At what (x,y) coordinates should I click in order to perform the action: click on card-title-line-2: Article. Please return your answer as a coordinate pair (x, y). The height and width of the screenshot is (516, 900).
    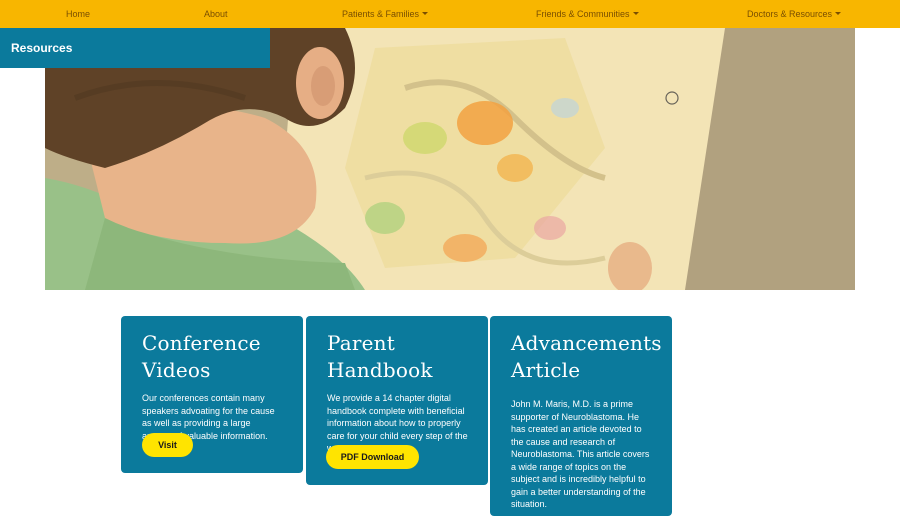
    Looking at the image, I should click on (546, 370).